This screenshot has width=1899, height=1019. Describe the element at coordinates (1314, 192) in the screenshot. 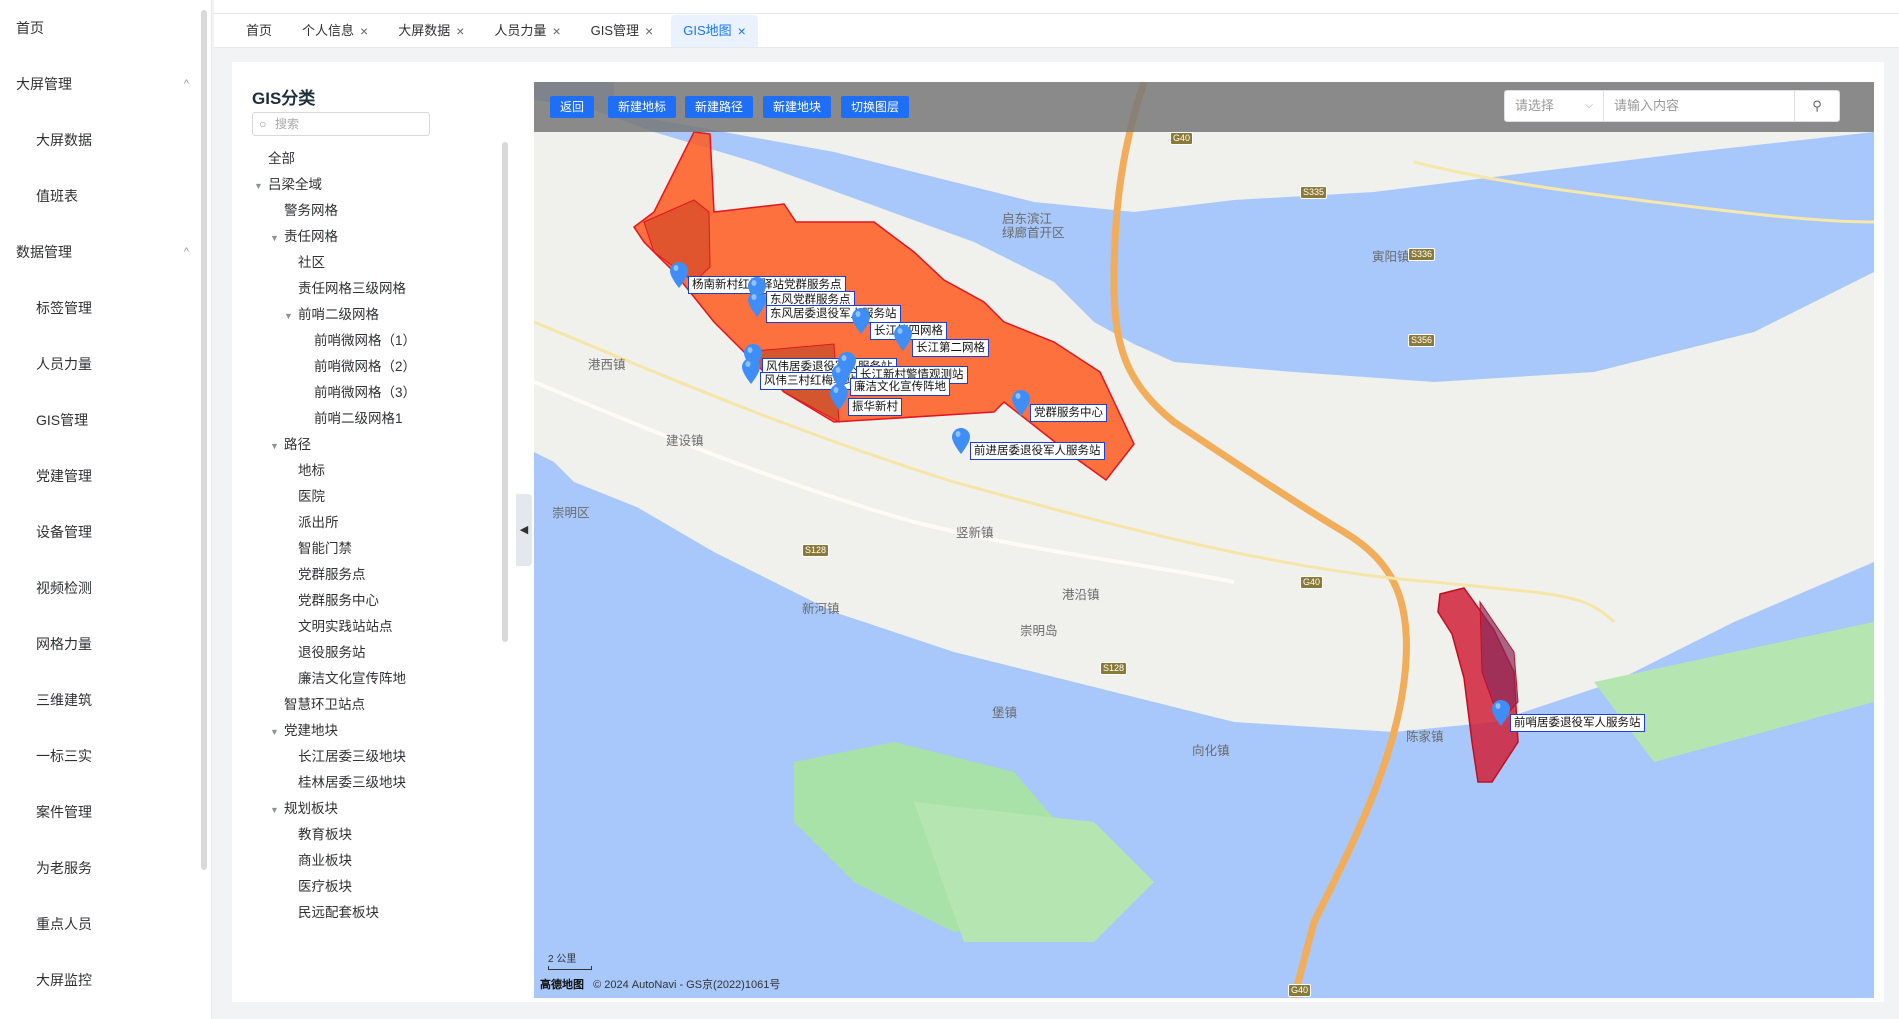

I see `road-sign: S335` at that location.